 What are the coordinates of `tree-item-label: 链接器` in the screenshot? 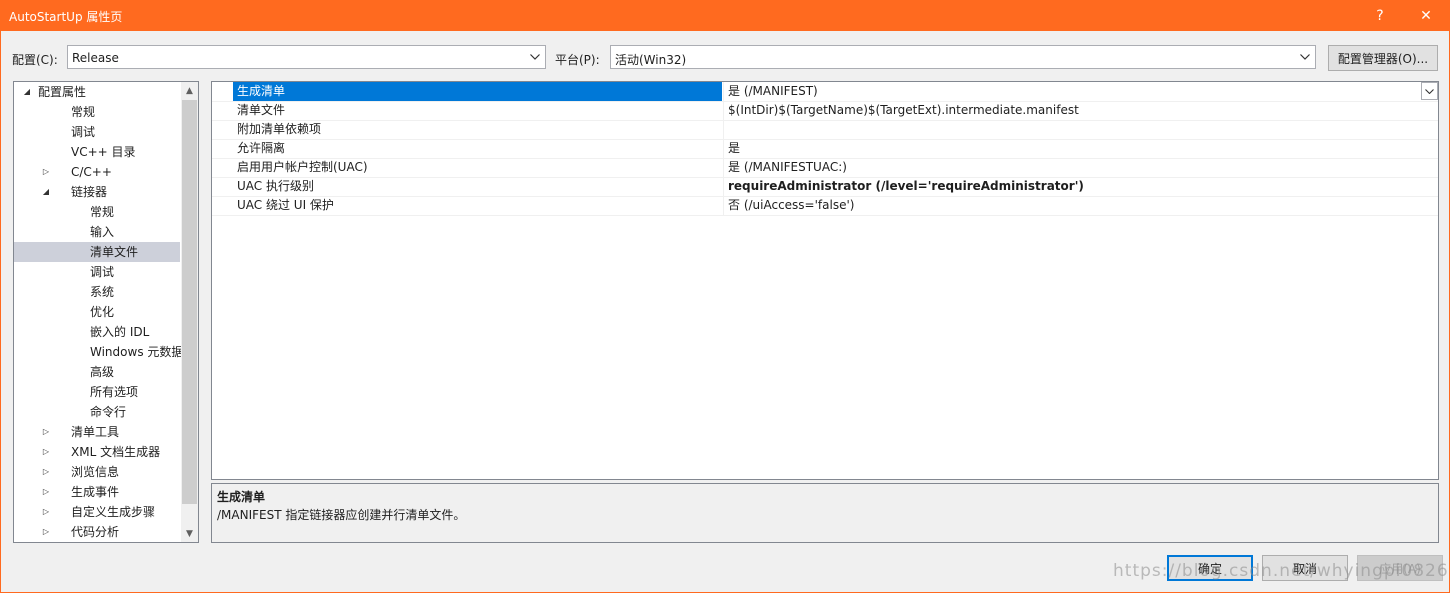 It's located at (89, 192).